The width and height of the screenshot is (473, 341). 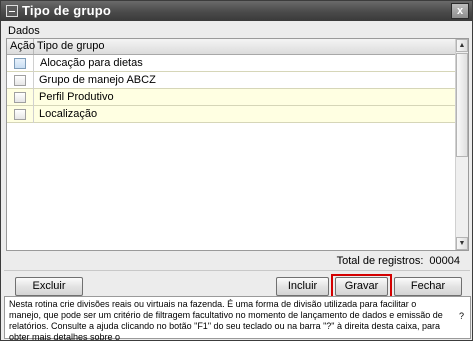 I want to click on section-label-dados: Dados, so click(x=24, y=31).